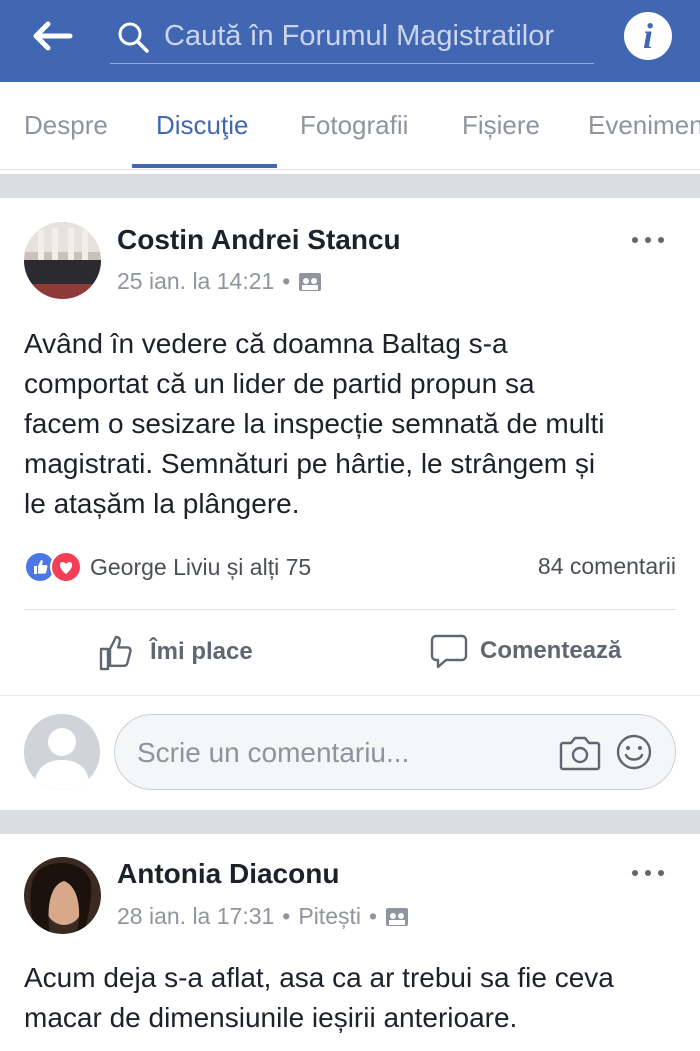  Describe the element at coordinates (115, 653) in the screenshot. I see `thumbs-up-icon` at that location.